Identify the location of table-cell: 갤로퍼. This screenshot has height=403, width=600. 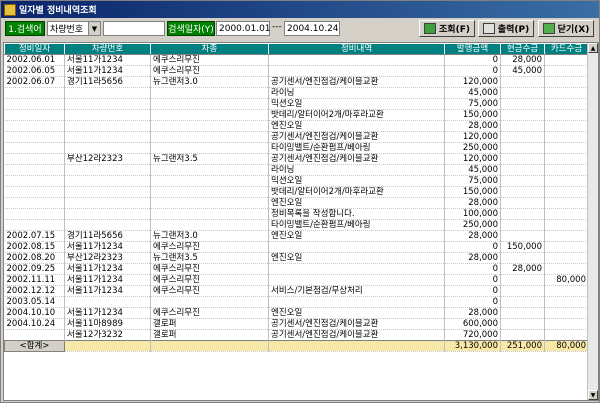
(209, 335).